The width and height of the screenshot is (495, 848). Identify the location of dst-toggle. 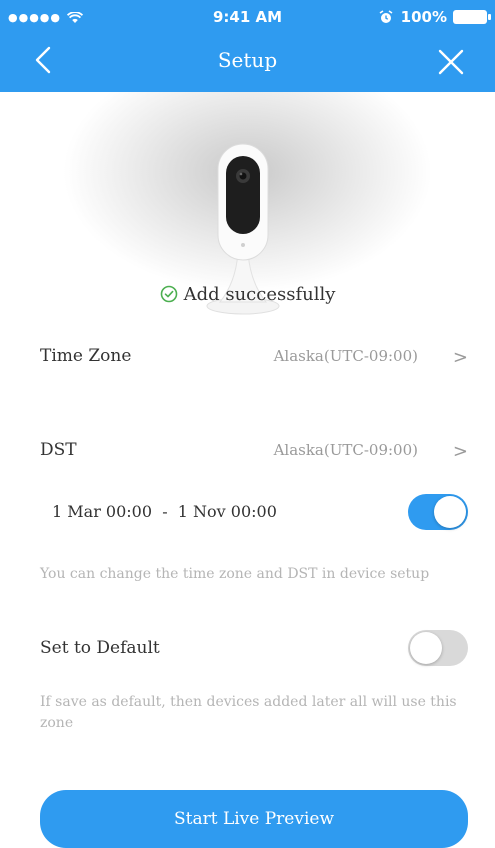
(438, 512).